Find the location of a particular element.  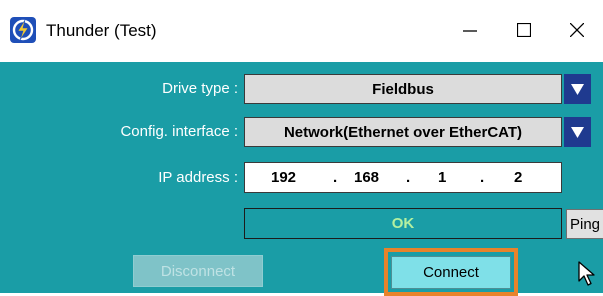

config-interface-select: Network(Ethernet over EtherCAT) is located at coordinates (403, 132).